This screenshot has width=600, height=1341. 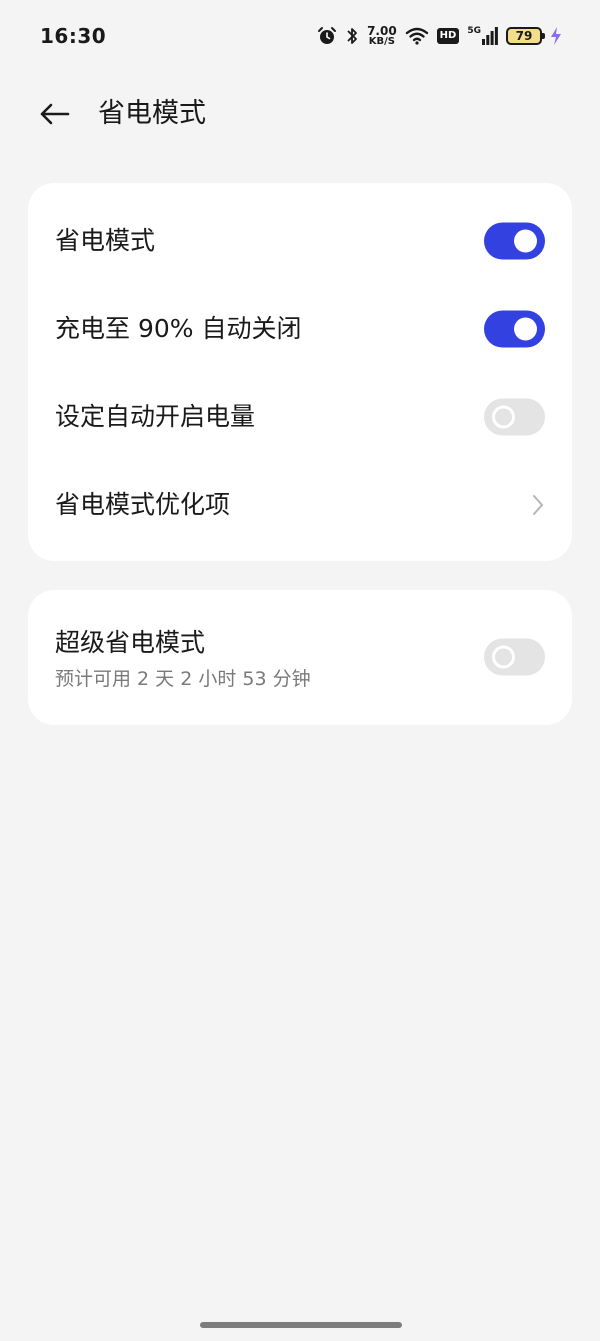 I want to click on app-header: 省电模式, so click(x=300, y=115).